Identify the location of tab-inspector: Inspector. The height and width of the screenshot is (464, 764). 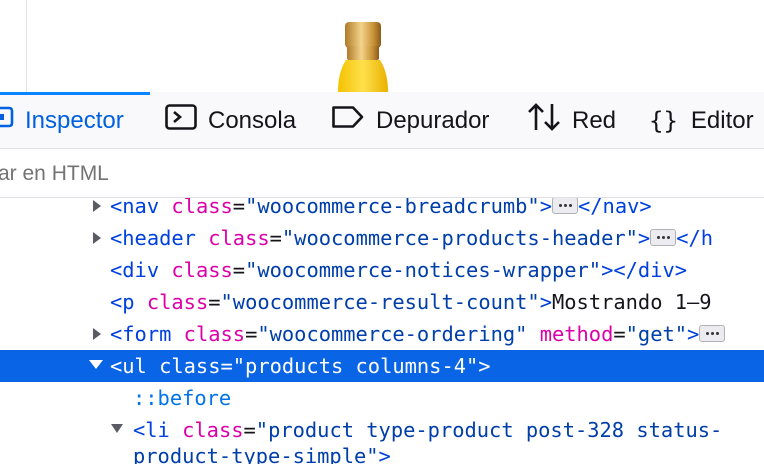
(62, 120).